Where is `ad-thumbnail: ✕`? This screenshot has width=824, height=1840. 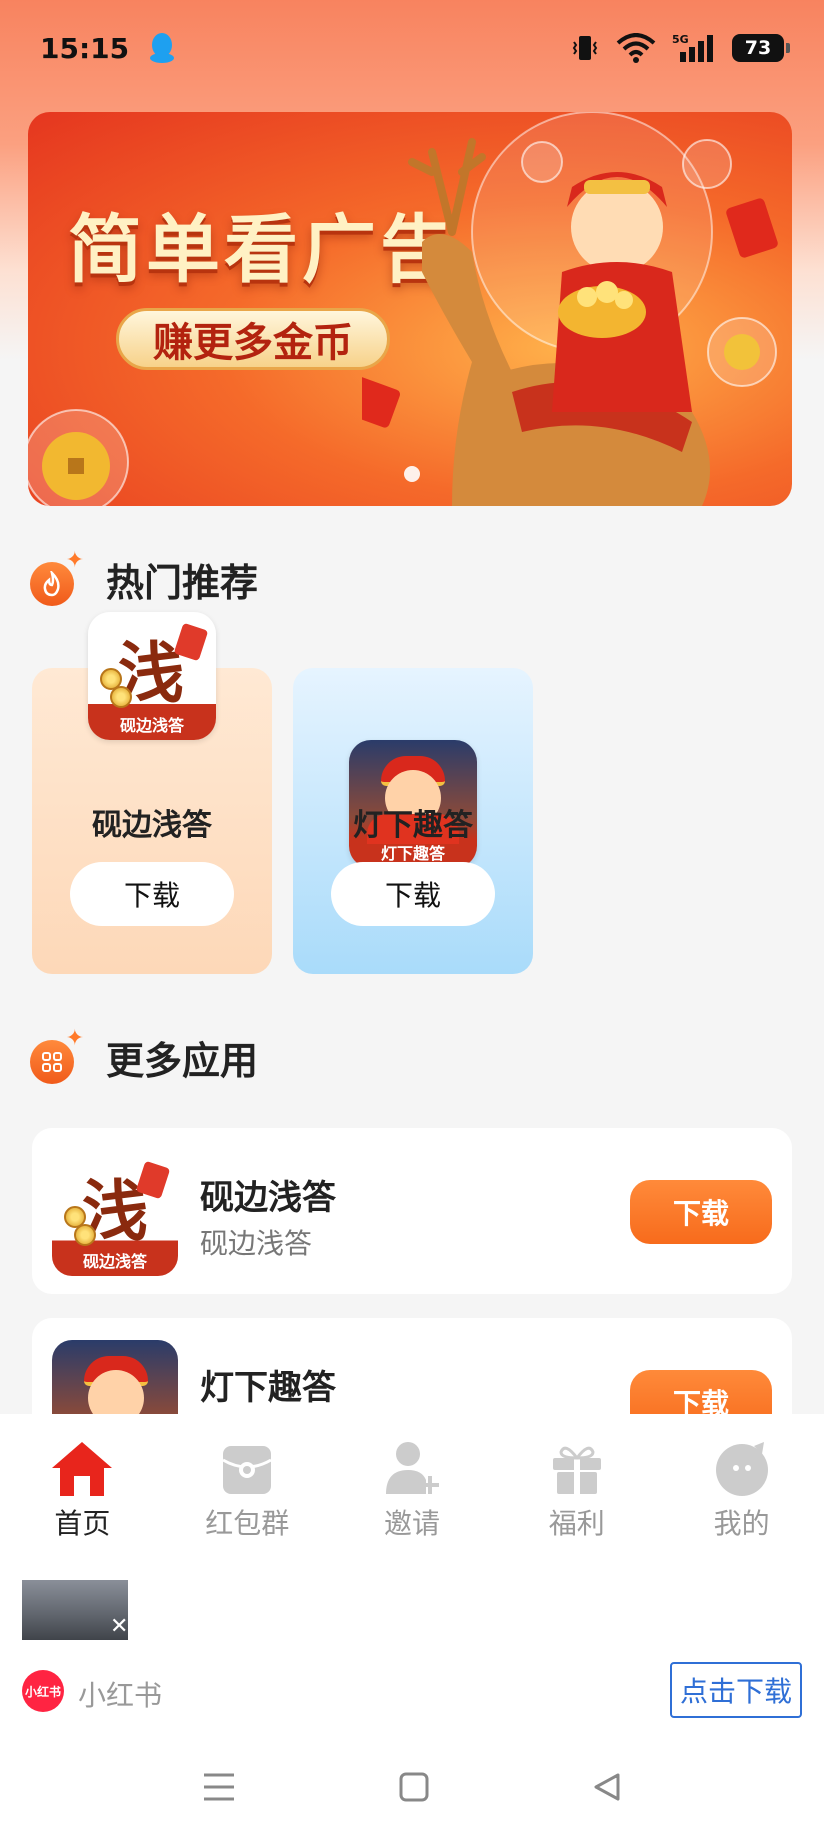 ad-thumbnail: ✕ is located at coordinates (75, 1610).